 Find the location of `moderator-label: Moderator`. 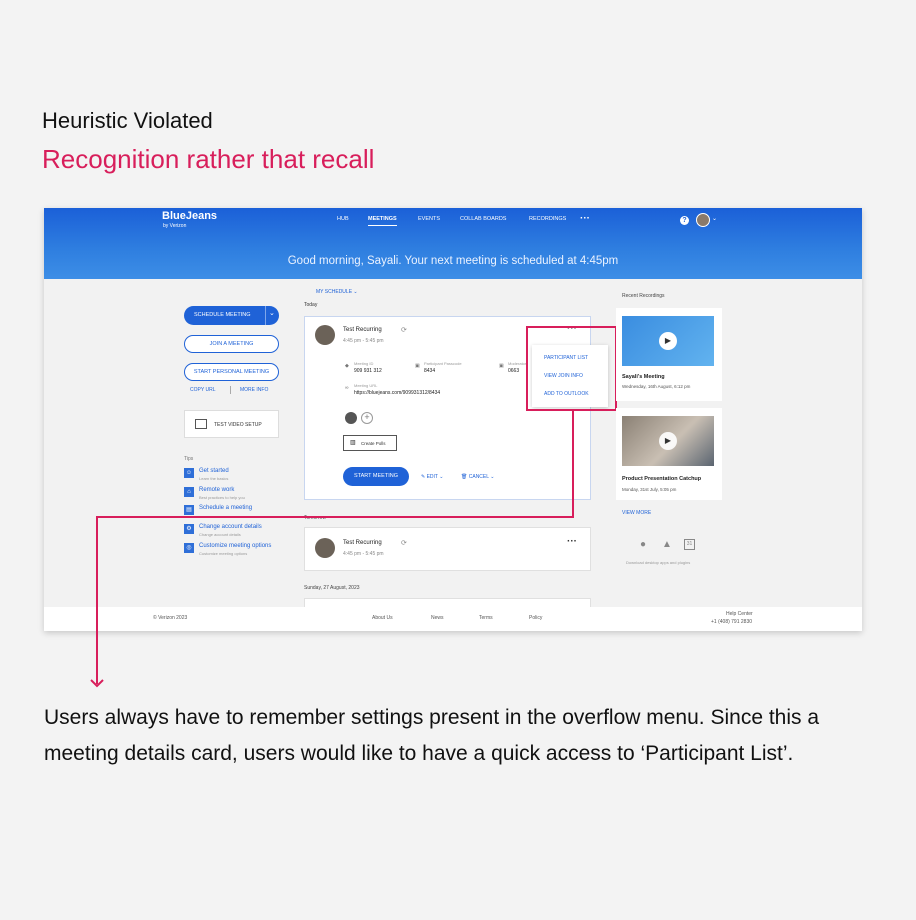

moderator-label: Moderator is located at coordinates (517, 363).